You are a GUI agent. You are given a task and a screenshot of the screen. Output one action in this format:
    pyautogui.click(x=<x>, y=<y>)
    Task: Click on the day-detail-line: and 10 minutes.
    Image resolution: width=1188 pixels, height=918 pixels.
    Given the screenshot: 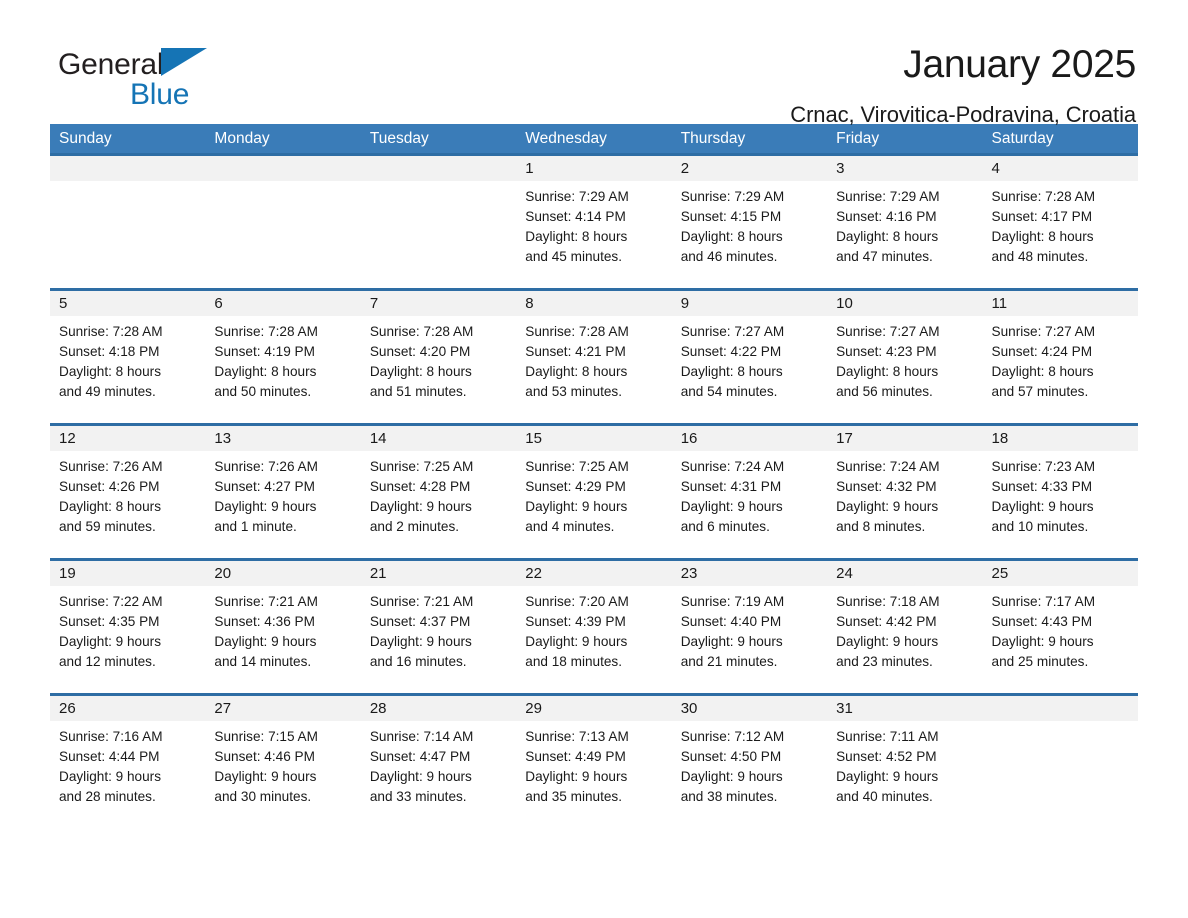 What is the action you would take?
    pyautogui.click(x=1040, y=526)
    